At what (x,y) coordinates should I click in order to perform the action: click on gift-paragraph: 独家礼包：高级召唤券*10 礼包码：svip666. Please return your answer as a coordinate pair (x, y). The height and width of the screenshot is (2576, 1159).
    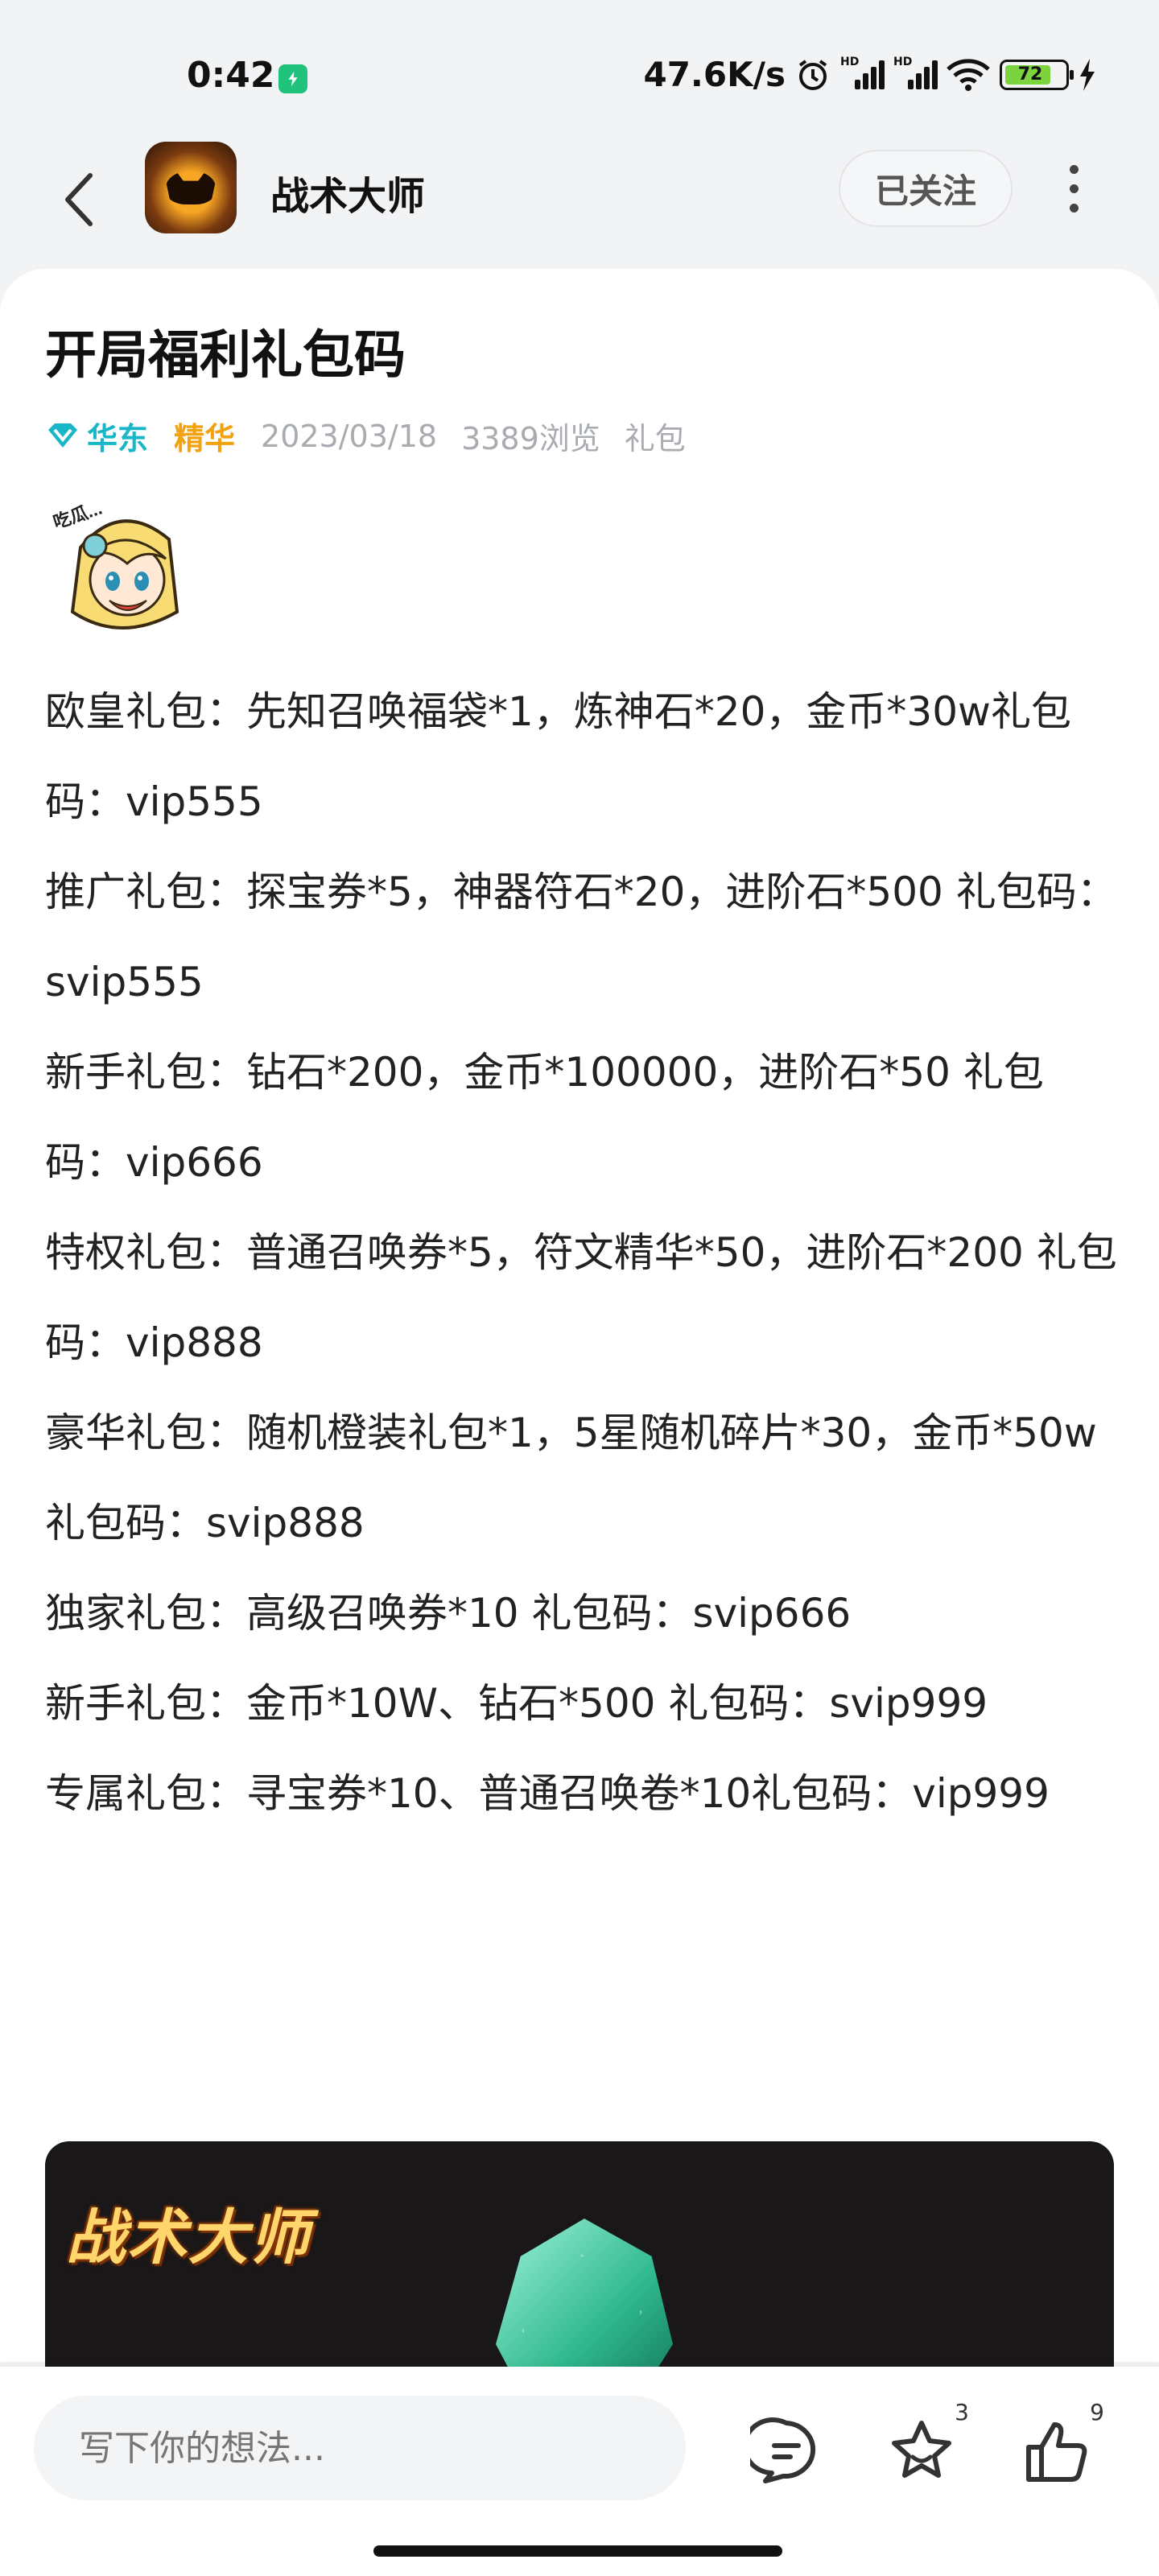
    Looking at the image, I should click on (448, 1613).